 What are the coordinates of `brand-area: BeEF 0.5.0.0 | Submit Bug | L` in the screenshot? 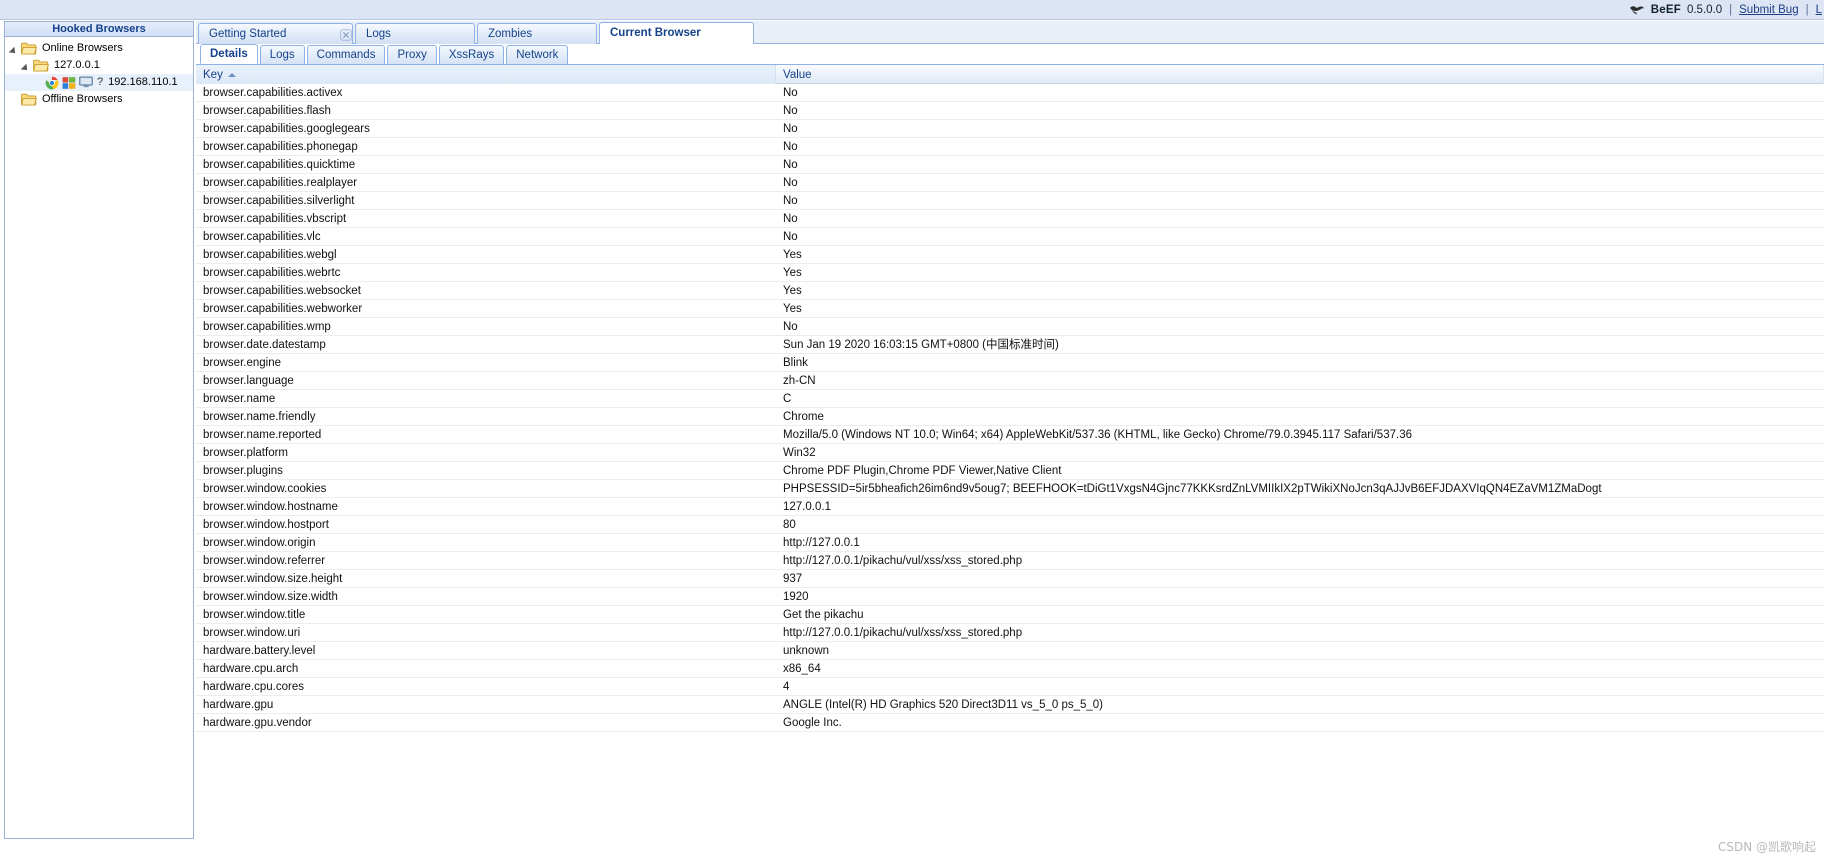 It's located at (1726, 9).